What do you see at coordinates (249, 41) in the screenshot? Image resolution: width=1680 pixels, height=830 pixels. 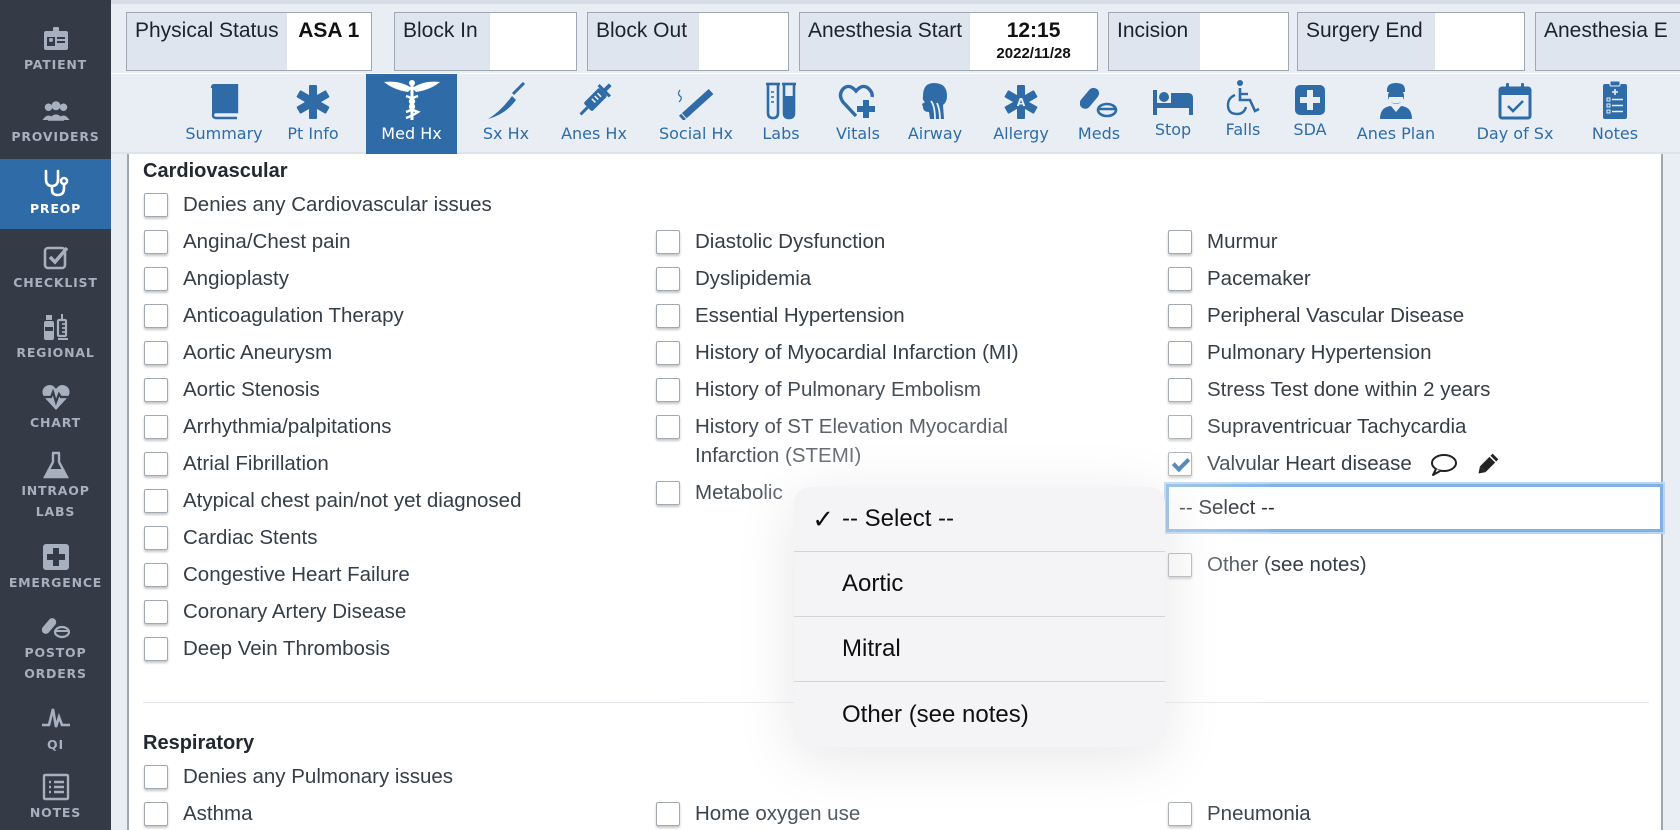 I see `physical-status-field: Physical Status ASA 1` at bounding box center [249, 41].